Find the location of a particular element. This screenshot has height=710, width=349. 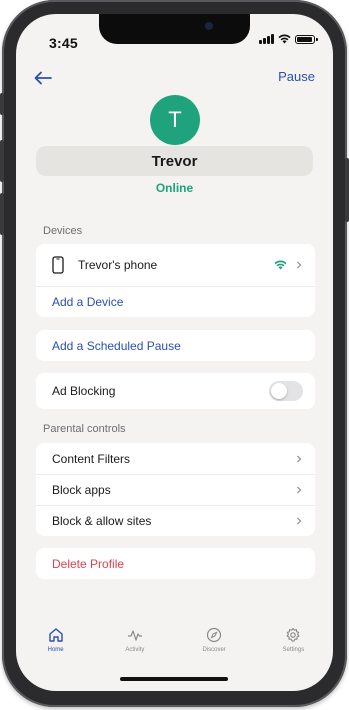

devices-card: Trevor's phone Add a Device is located at coordinates (175, 280).